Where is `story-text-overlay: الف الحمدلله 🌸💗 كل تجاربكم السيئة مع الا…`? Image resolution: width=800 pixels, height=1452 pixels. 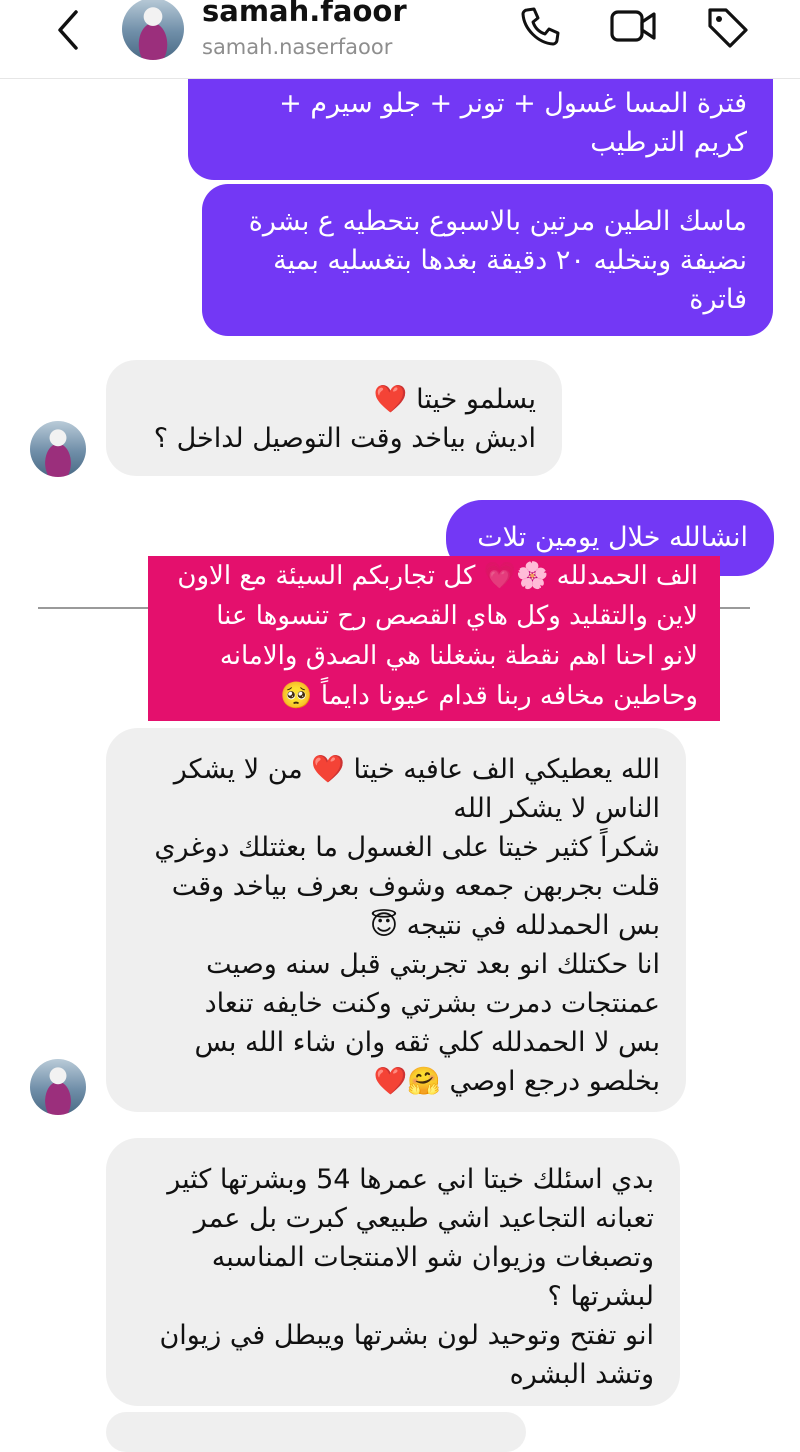
story-text-overlay: الف الحمدلله 🌸💗 كل تجاربكم السيئة مع الا… is located at coordinates (434, 638).